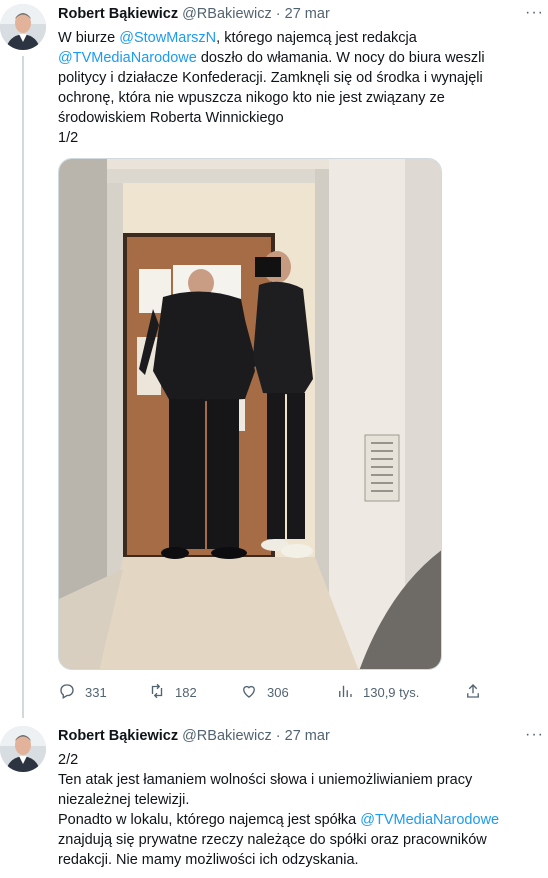  I want to click on like-count: 306, so click(278, 692).